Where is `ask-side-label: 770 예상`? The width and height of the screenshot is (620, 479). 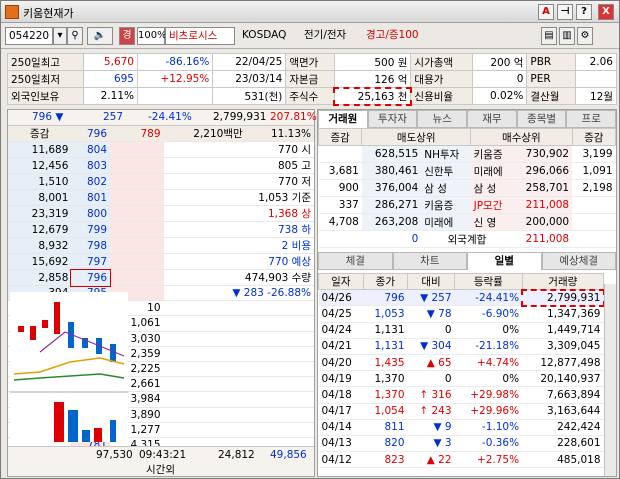 ask-side-label: 770 예상 is located at coordinates (238, 261).